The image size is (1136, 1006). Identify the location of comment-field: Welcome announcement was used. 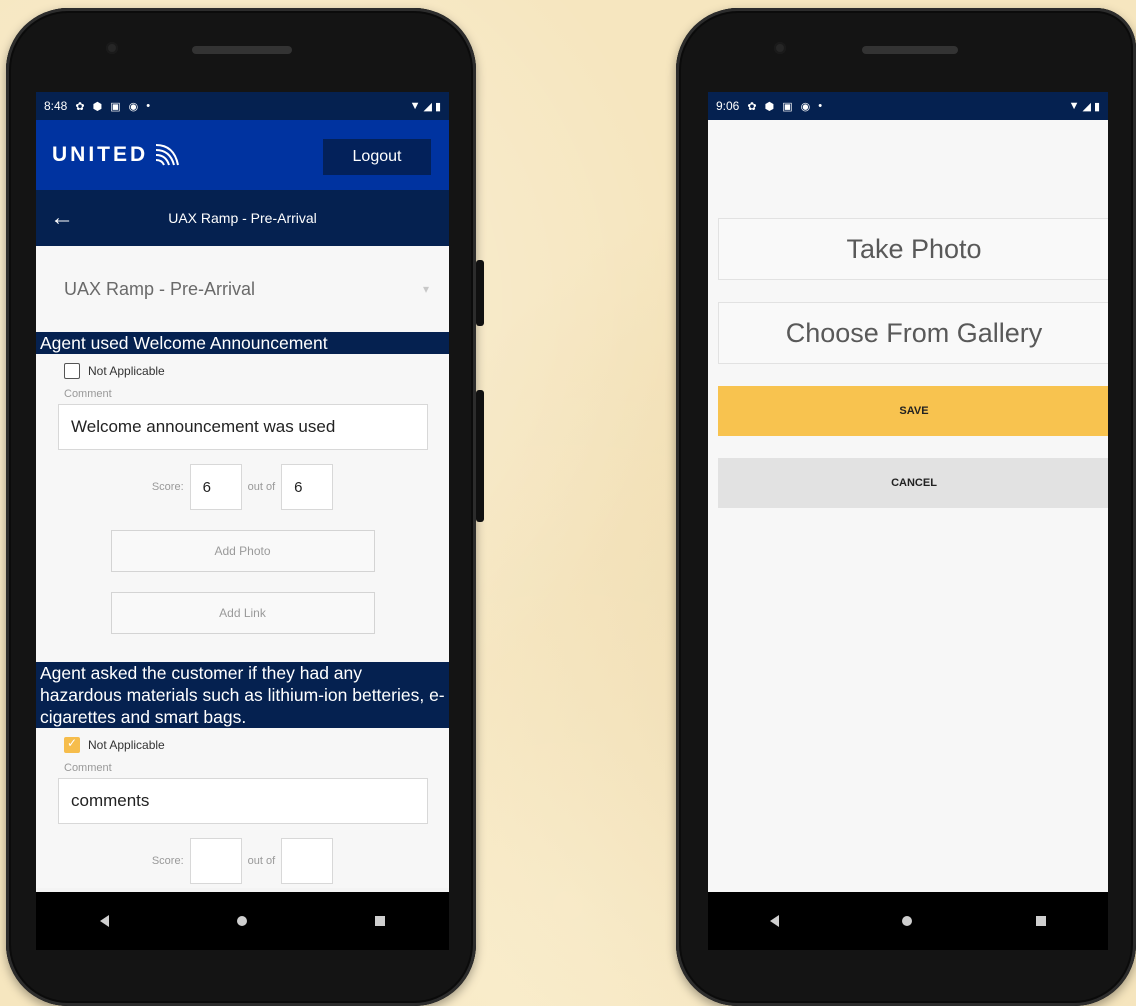
(243, 427).